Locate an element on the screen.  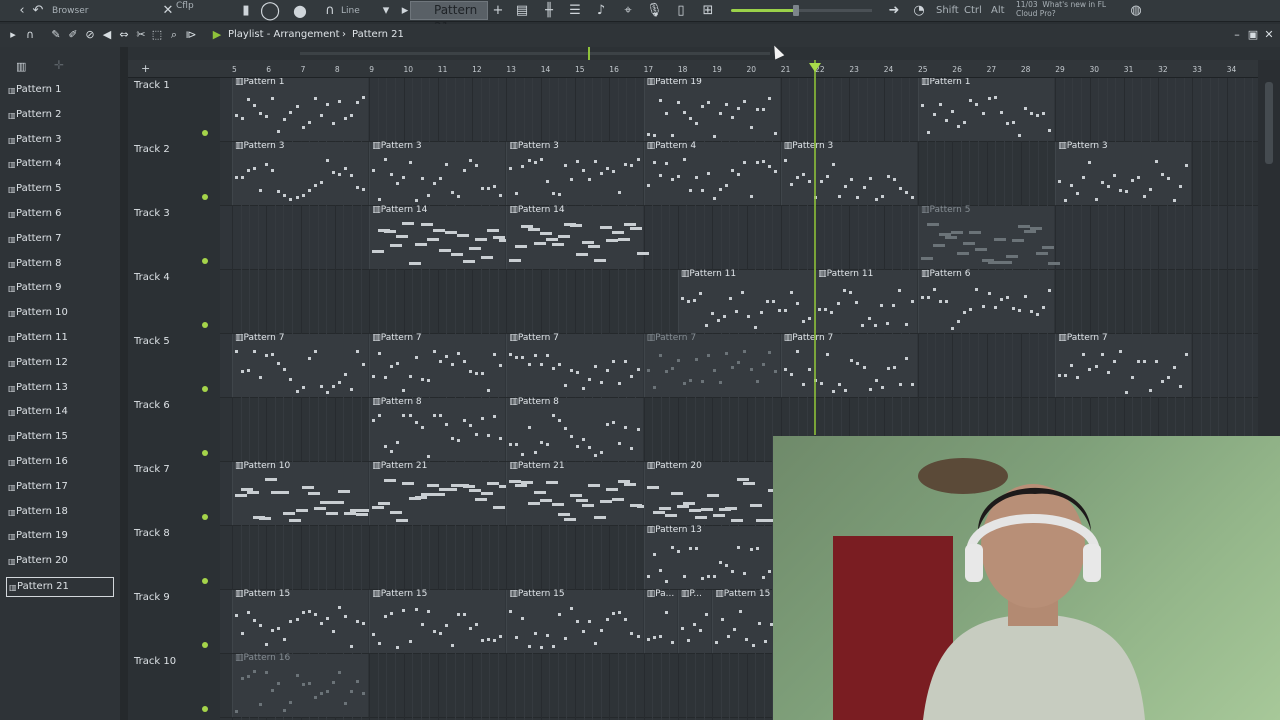
mute-icon: ◀ is located at coordinates (107, 35).